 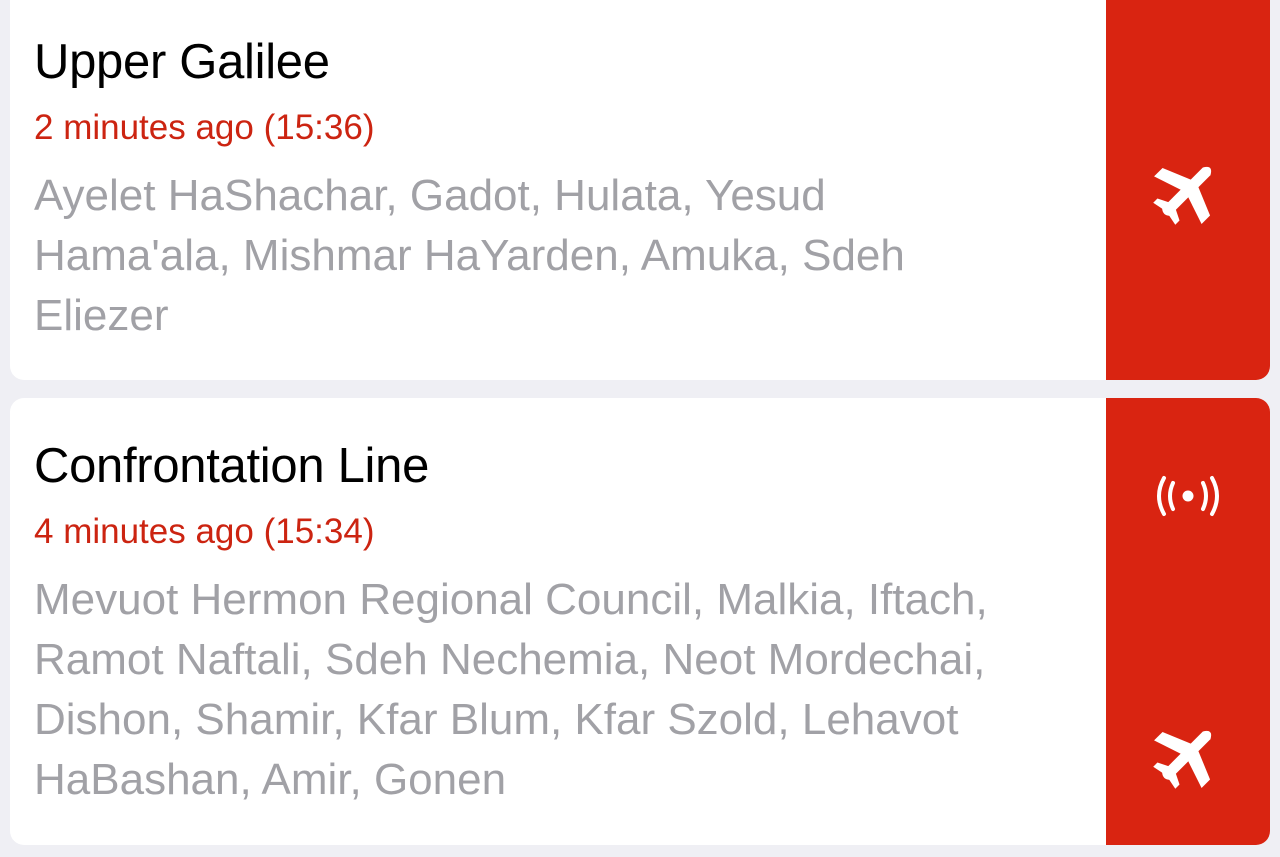 What do you see at coordinates (232, 466) in the screenshot?
I see `alert-region-title: Confrontation Line` at bounding box center [232, 466].